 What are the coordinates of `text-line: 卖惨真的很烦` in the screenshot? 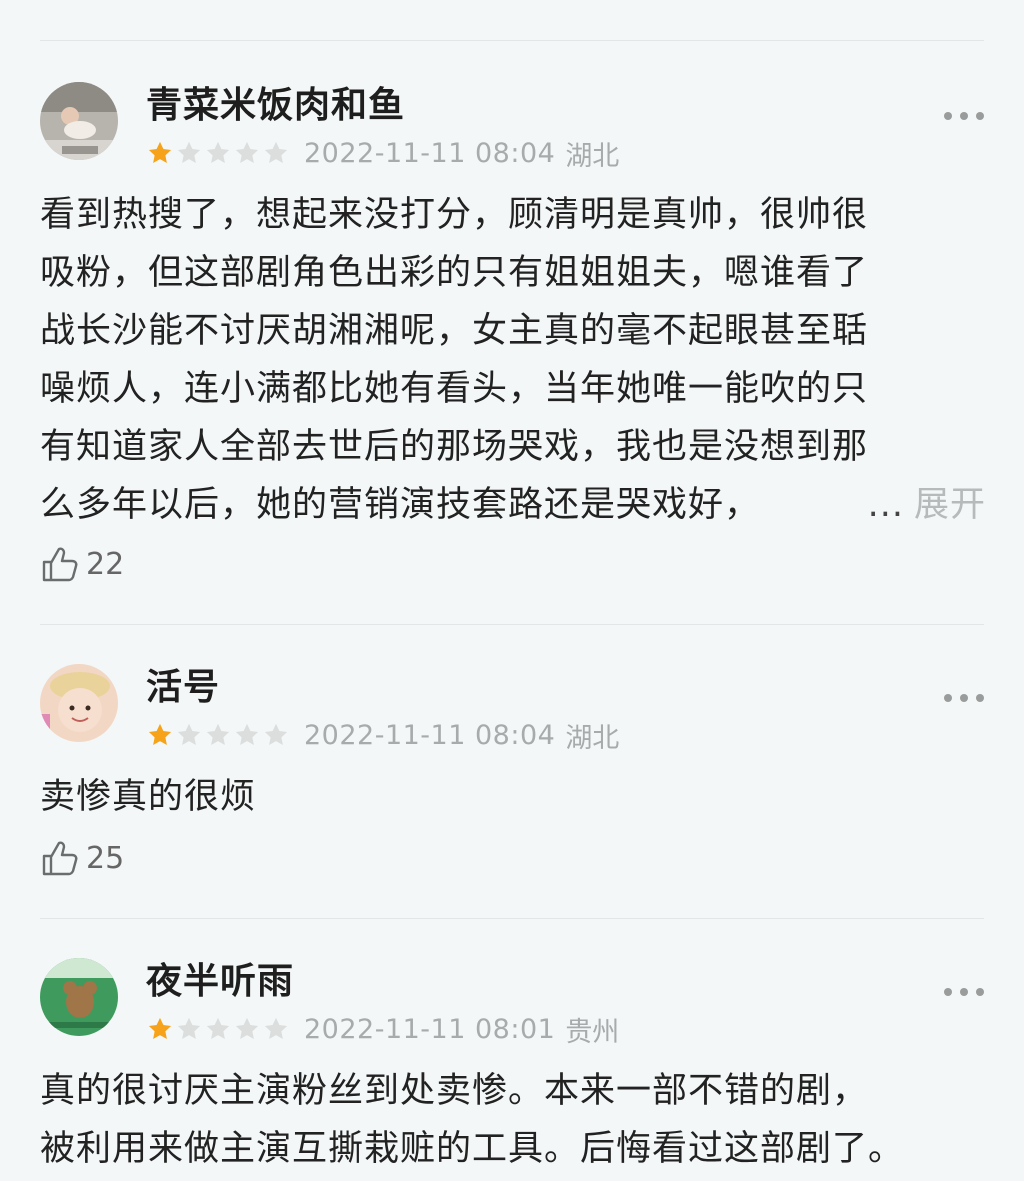 It's located at (148, 797).